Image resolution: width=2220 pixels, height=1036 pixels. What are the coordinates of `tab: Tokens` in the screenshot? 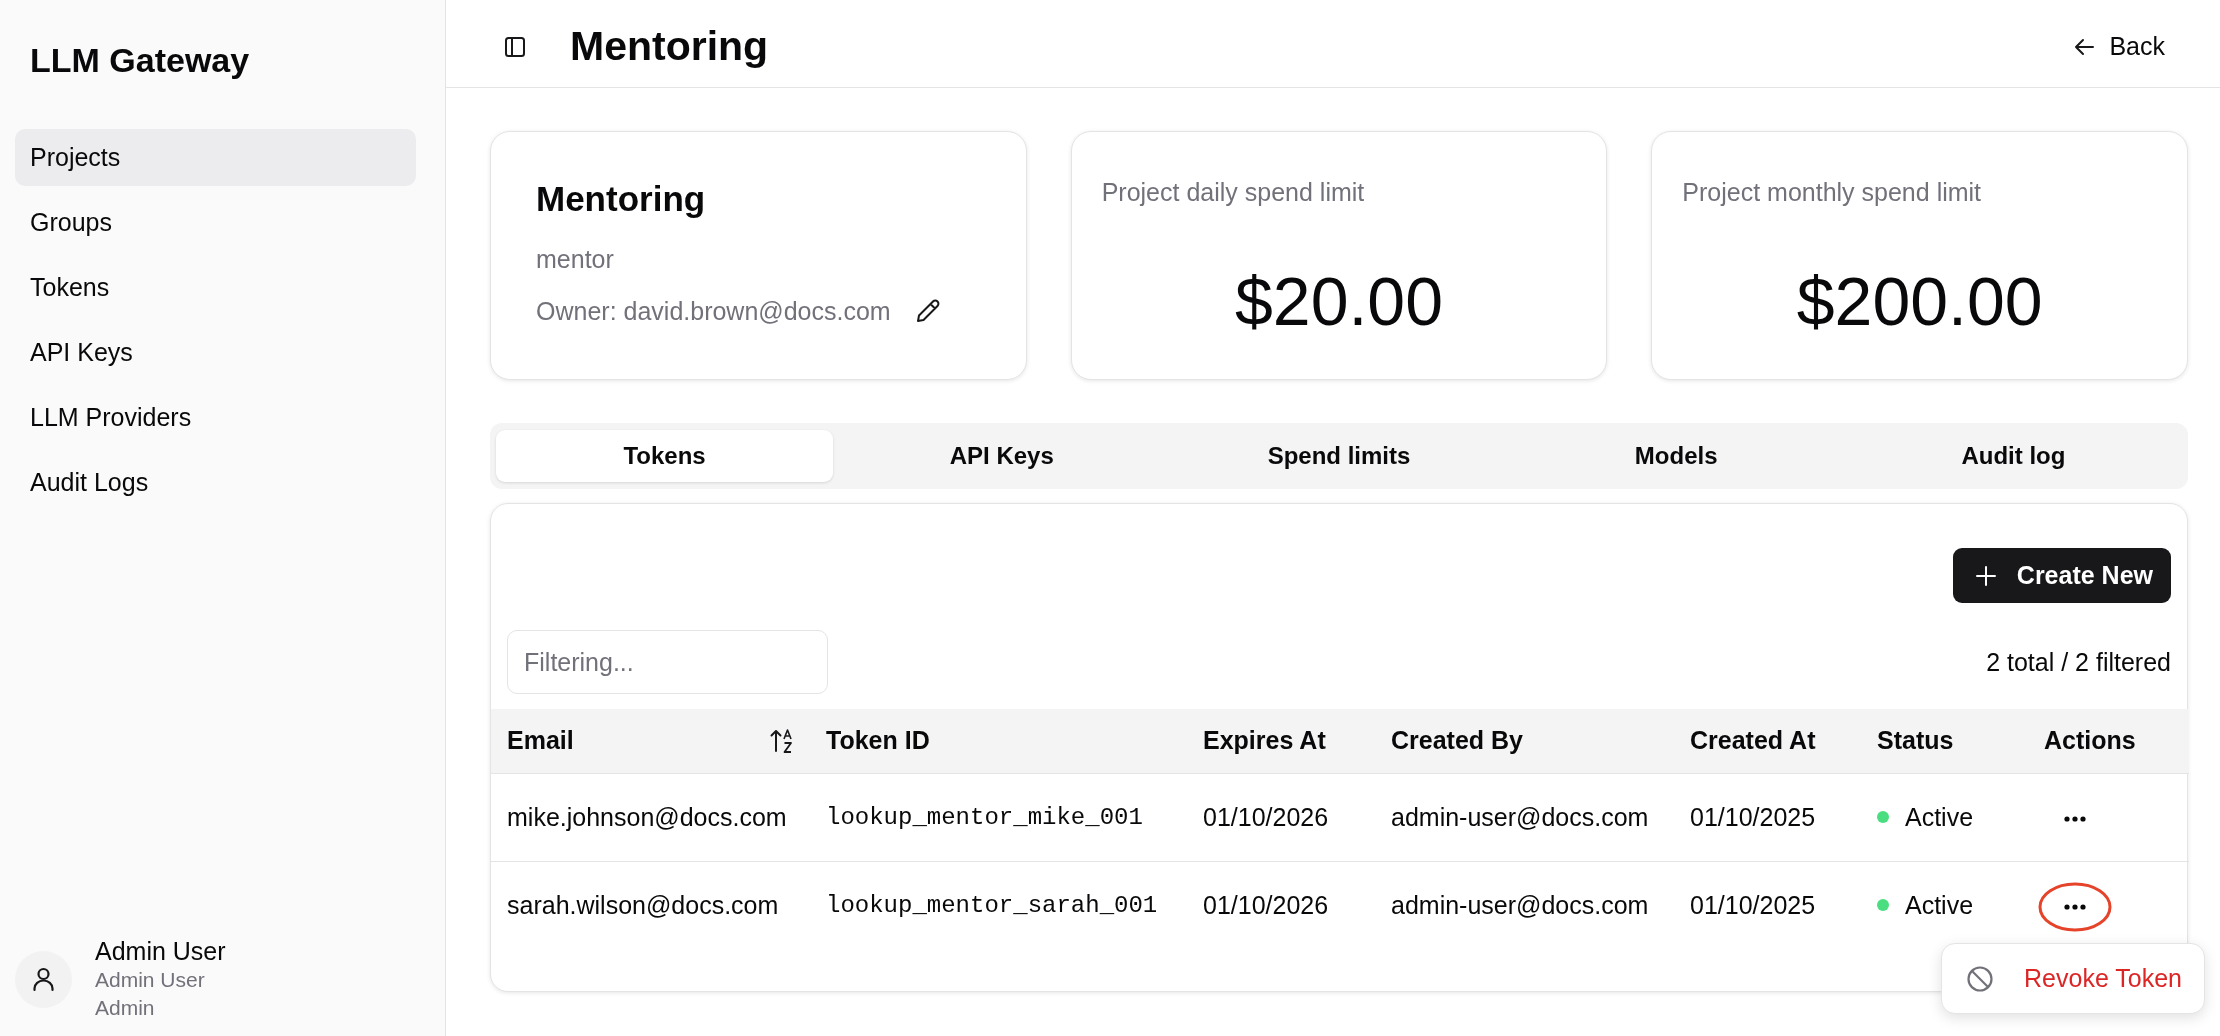 It's located at (665, 456).